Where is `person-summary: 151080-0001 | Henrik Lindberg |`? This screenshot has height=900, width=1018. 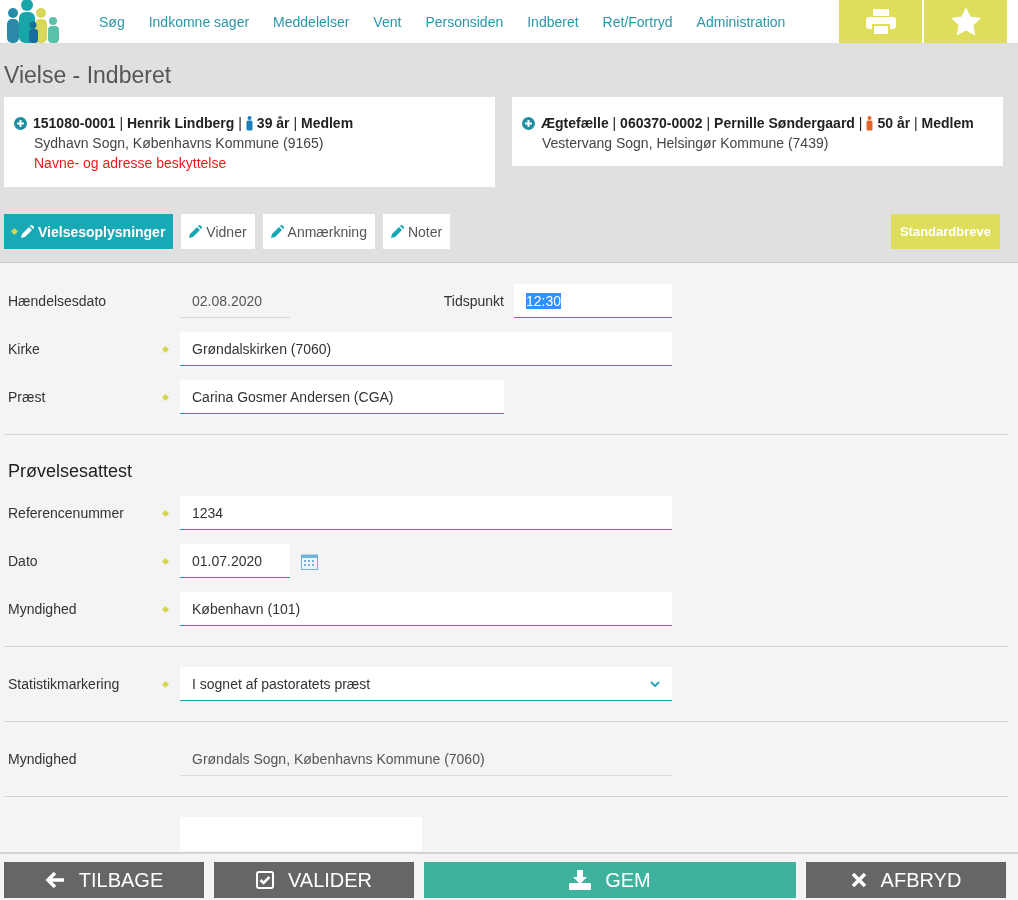 person-summary: 151080-0001 | Henrik Lindberg | is located at coordinates (137, 123).